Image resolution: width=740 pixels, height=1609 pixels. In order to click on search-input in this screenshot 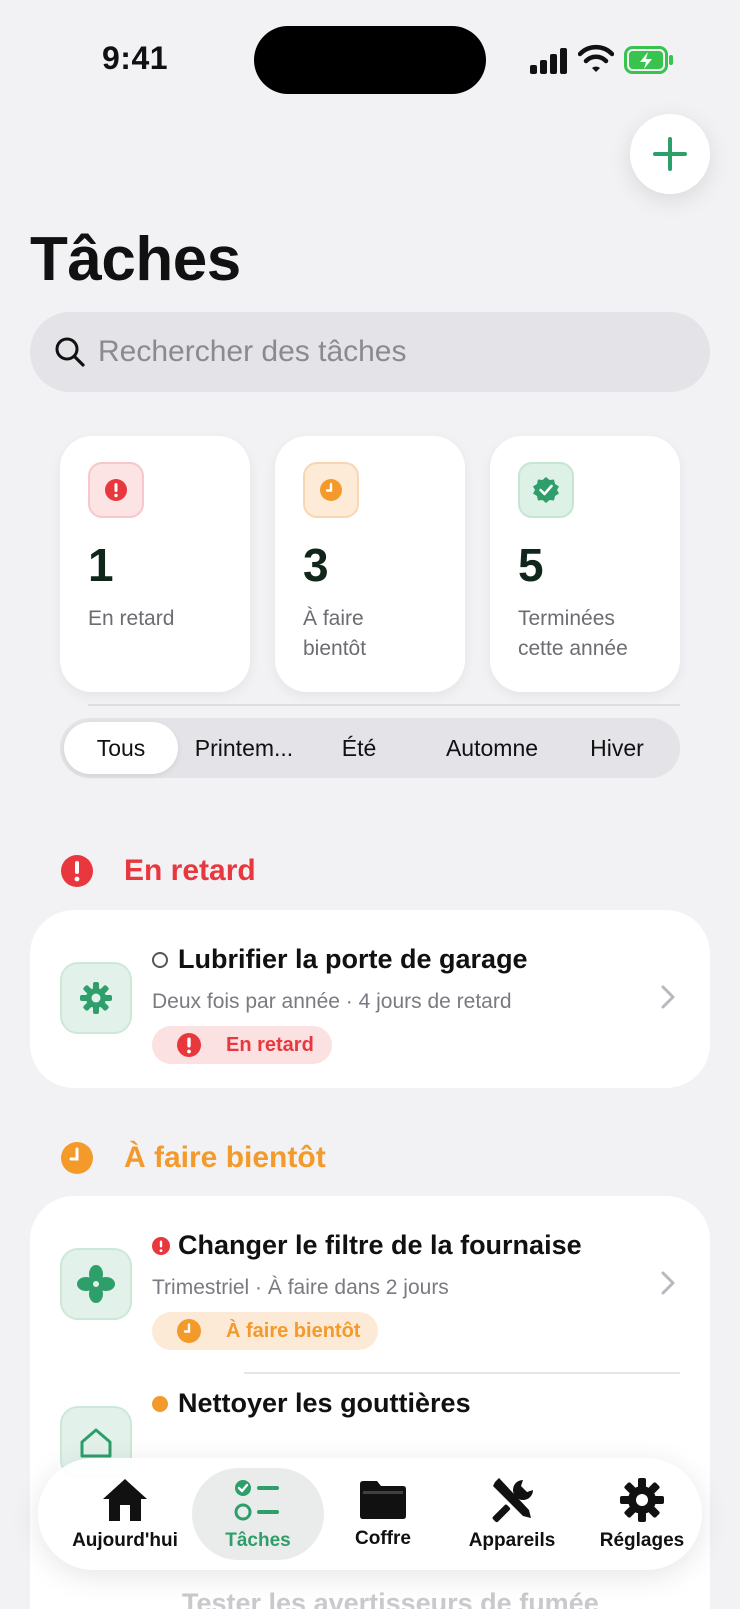, I will do `click(378, 352)`.